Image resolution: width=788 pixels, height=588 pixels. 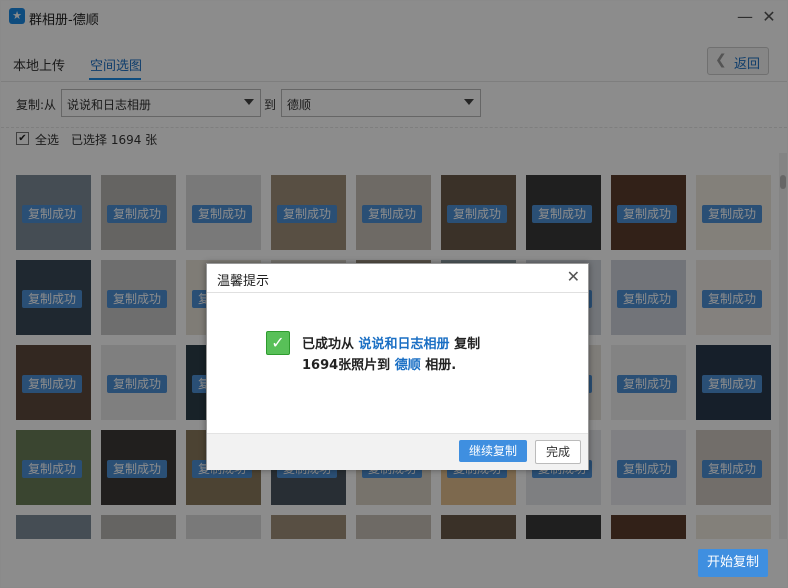 I want to click on dialog-message: 已成功从 说说和日志相册 复制 1694张照片到 德顺 相册., so click(x=391, y=355).